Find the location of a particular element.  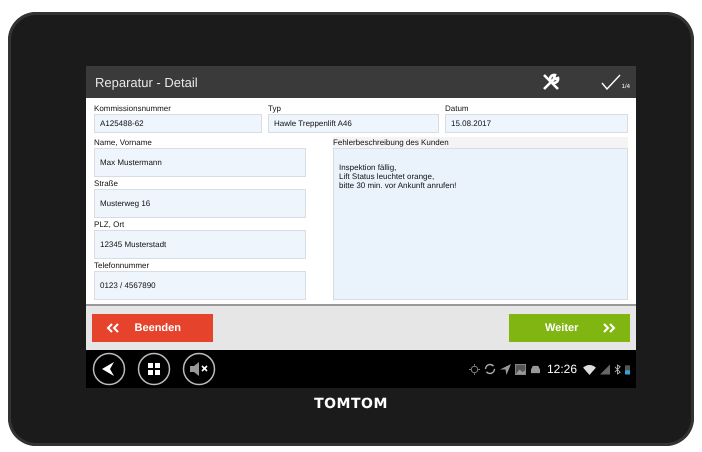

input-field: Musterweg 16 is located at coordinates (200, 203).